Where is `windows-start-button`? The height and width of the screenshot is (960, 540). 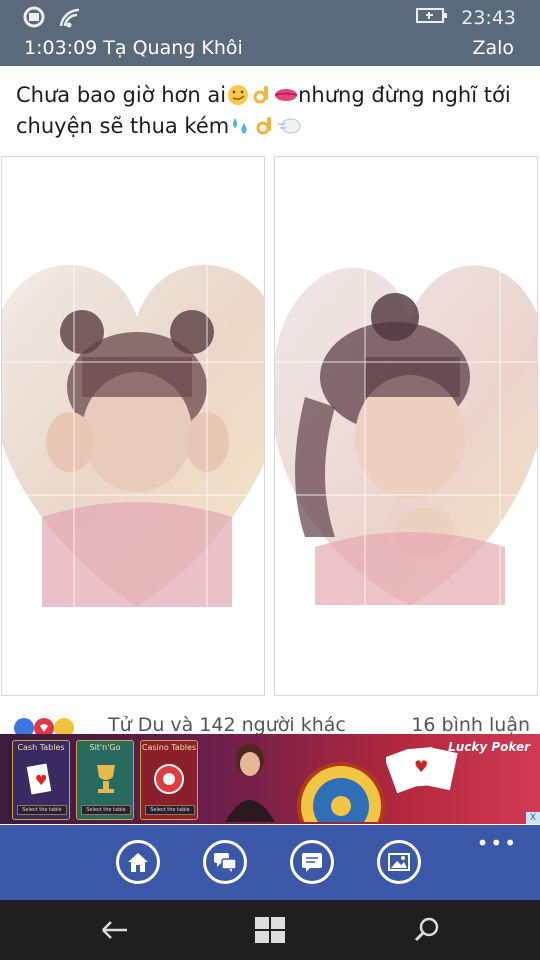 windows-start-button is located at coordinates (270, 930).